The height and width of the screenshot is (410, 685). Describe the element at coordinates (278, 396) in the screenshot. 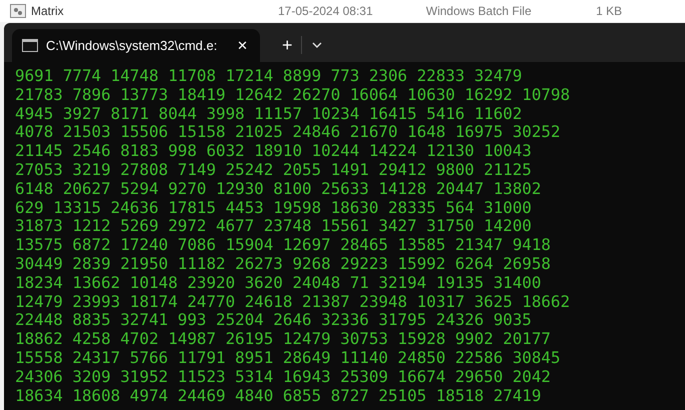

I see `output-line: 18634 18608 4974 24469 4840 6855 8727 25105 18518 27419` at that location.